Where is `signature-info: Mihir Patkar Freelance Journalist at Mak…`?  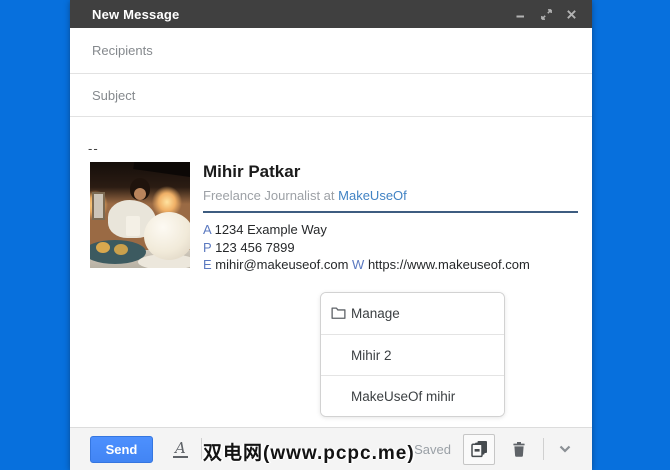 signature-info: Mihir Patkar Freelance Journalist at Mak… is located at coordinates (390, 218).